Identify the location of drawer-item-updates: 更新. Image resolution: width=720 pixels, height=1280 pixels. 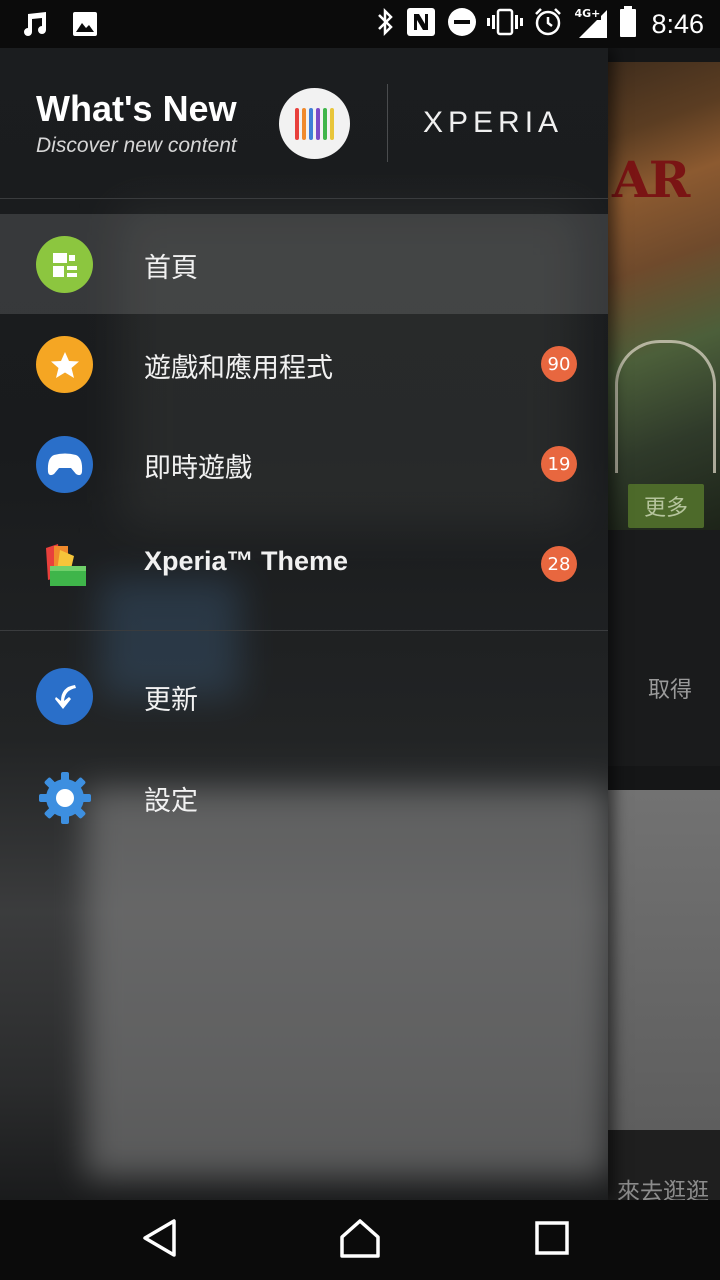
(304, 696).